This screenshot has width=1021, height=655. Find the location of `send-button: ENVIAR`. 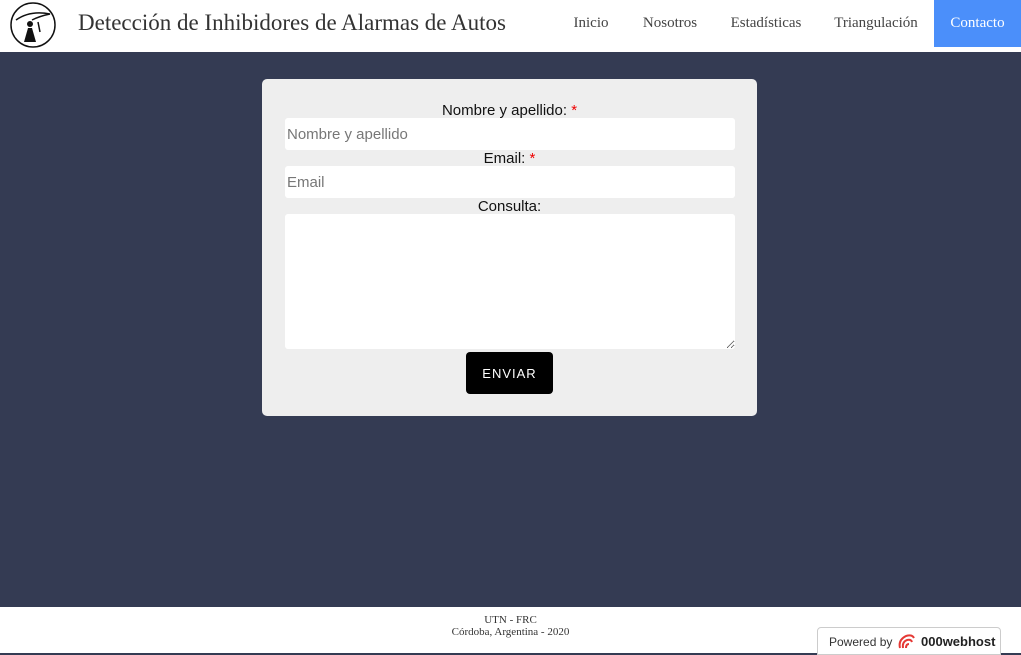

send-button: ENVIAR is located at coordinates (509, 373).